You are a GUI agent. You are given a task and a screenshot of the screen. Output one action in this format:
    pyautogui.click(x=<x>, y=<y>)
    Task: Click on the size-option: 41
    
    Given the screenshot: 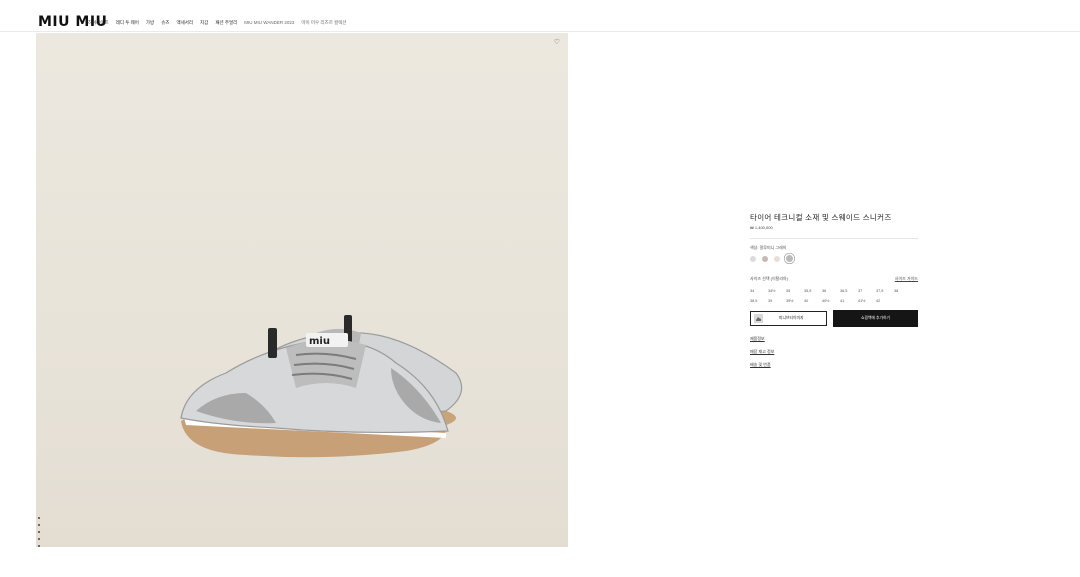 What is the action you would take?
    pyautogui.click(x=849, y=301)
    